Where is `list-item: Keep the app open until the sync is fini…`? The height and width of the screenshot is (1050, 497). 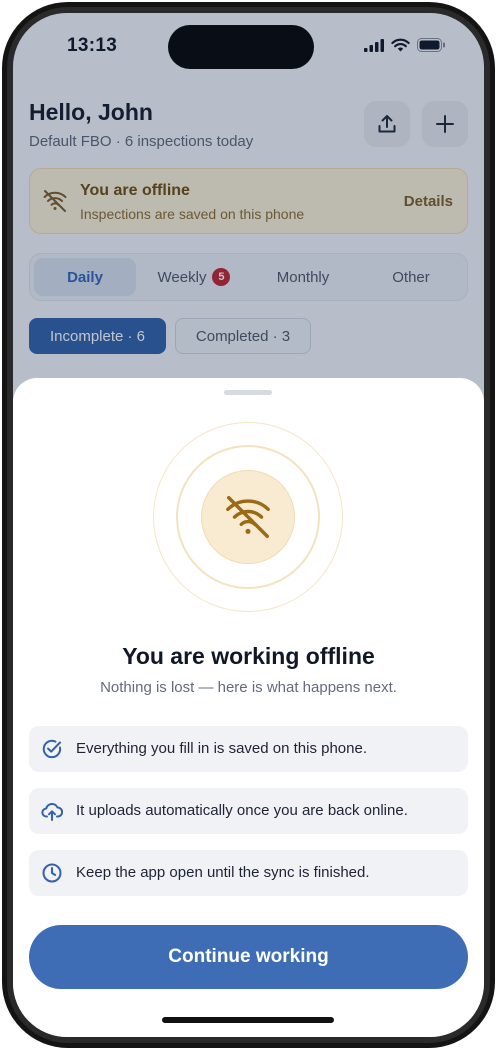 list-item: Keep the app open until the sync is fini… is located at coordinates (248, 873).